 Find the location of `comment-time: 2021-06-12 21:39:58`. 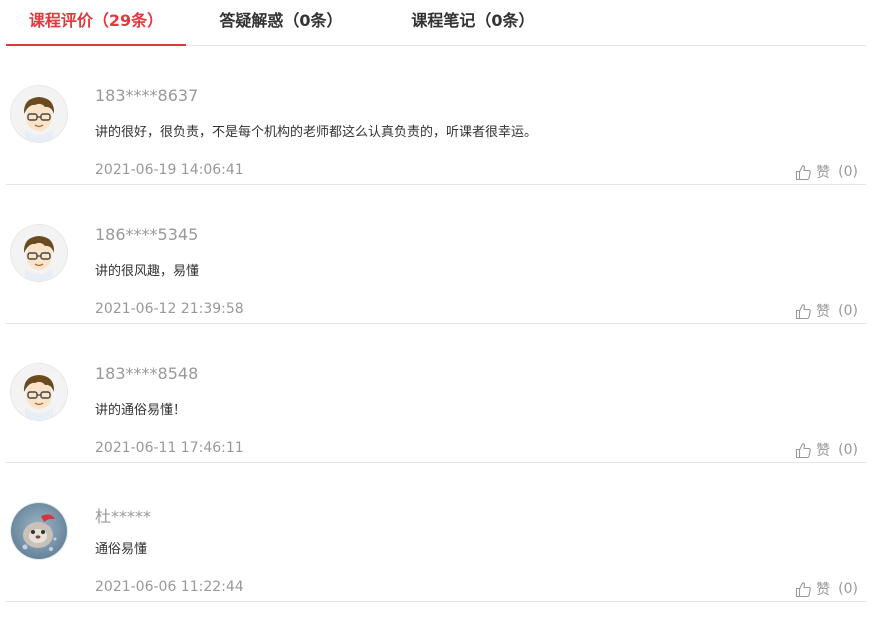

comment-time: 2021-06-12 21:39:58 is located at coordinates (169, 309).